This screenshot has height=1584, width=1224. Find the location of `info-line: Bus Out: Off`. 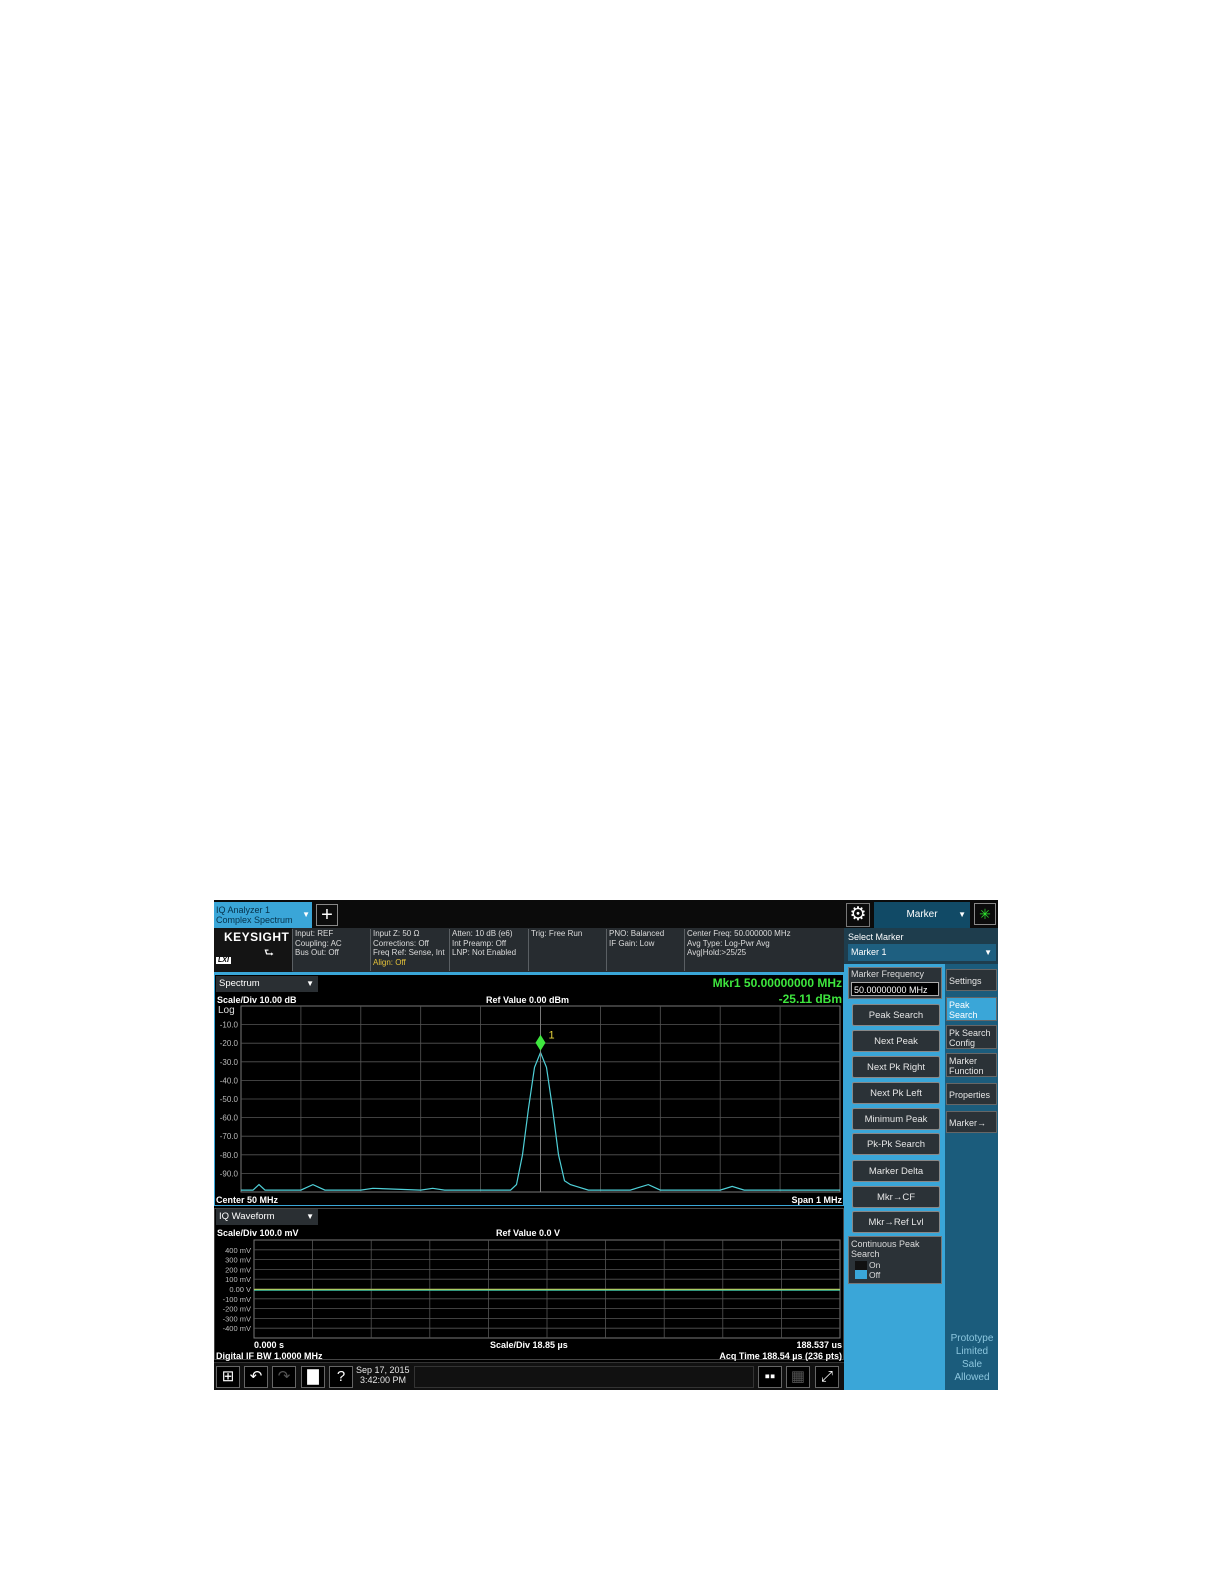

info-line: Bus Out: Off is located at coordinates (317, 952).